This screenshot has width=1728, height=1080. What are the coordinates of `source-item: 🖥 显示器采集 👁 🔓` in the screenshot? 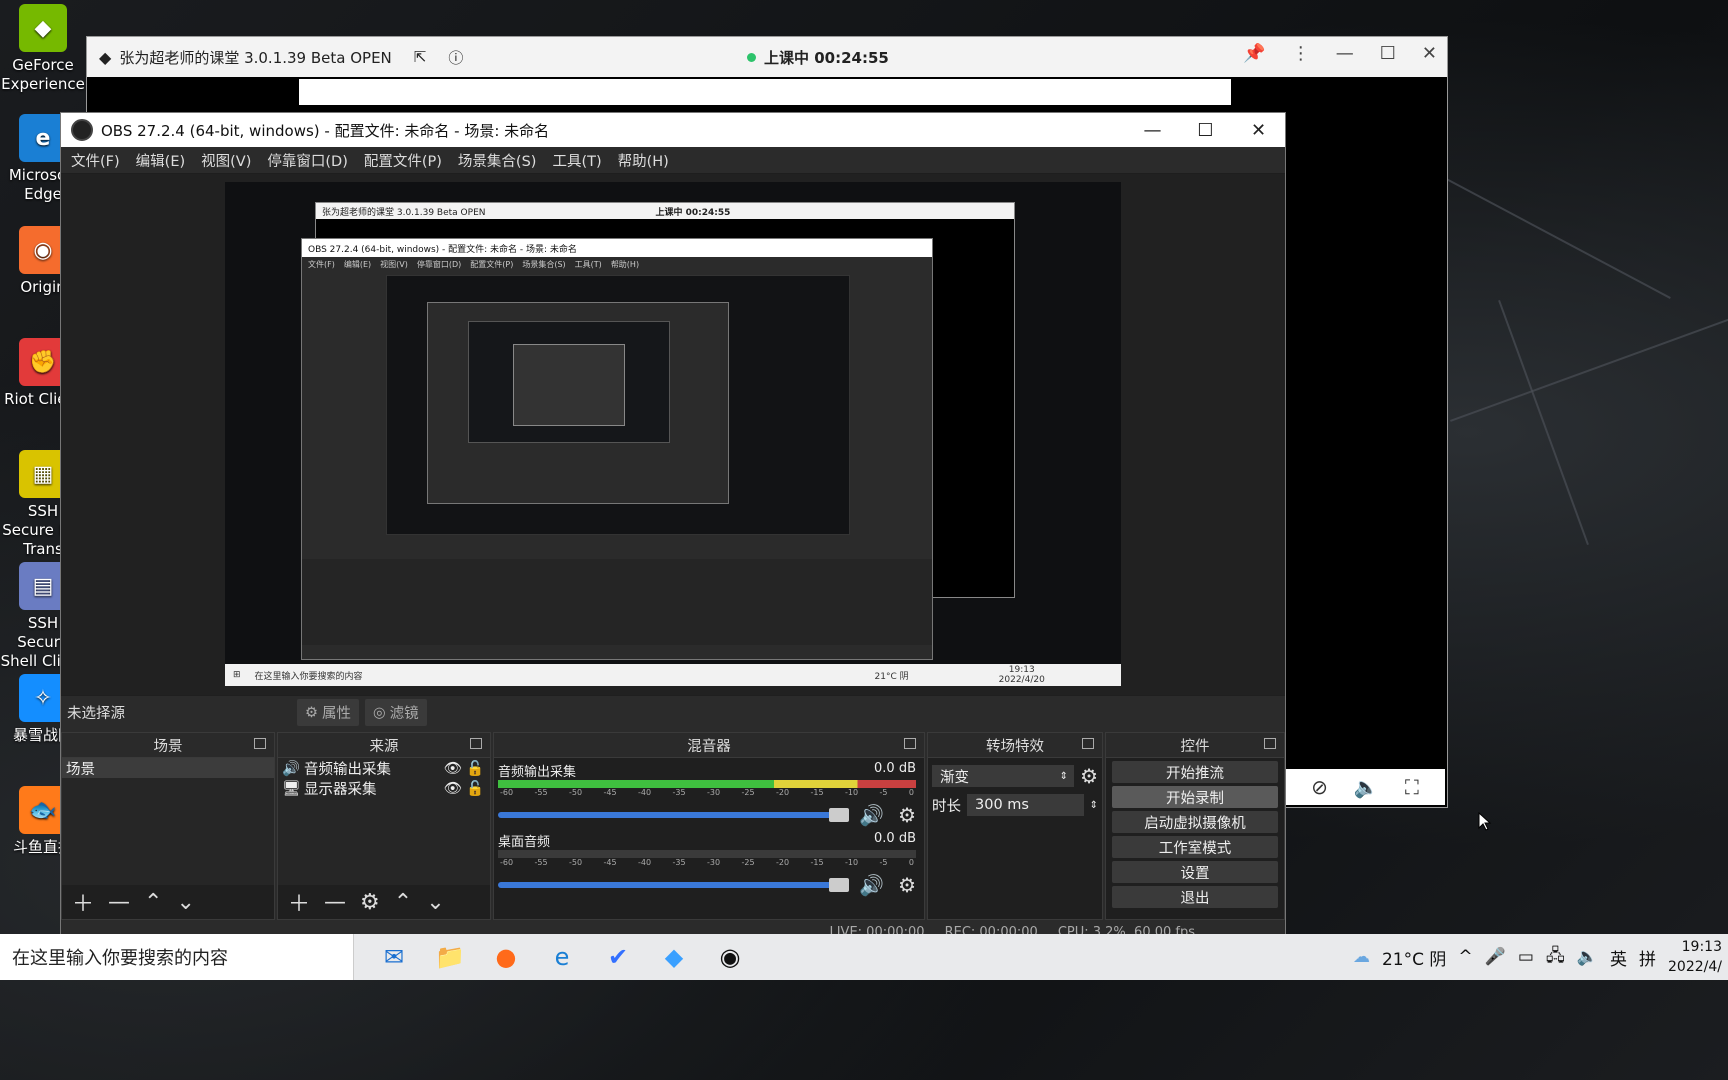 It's located at (384, 788).